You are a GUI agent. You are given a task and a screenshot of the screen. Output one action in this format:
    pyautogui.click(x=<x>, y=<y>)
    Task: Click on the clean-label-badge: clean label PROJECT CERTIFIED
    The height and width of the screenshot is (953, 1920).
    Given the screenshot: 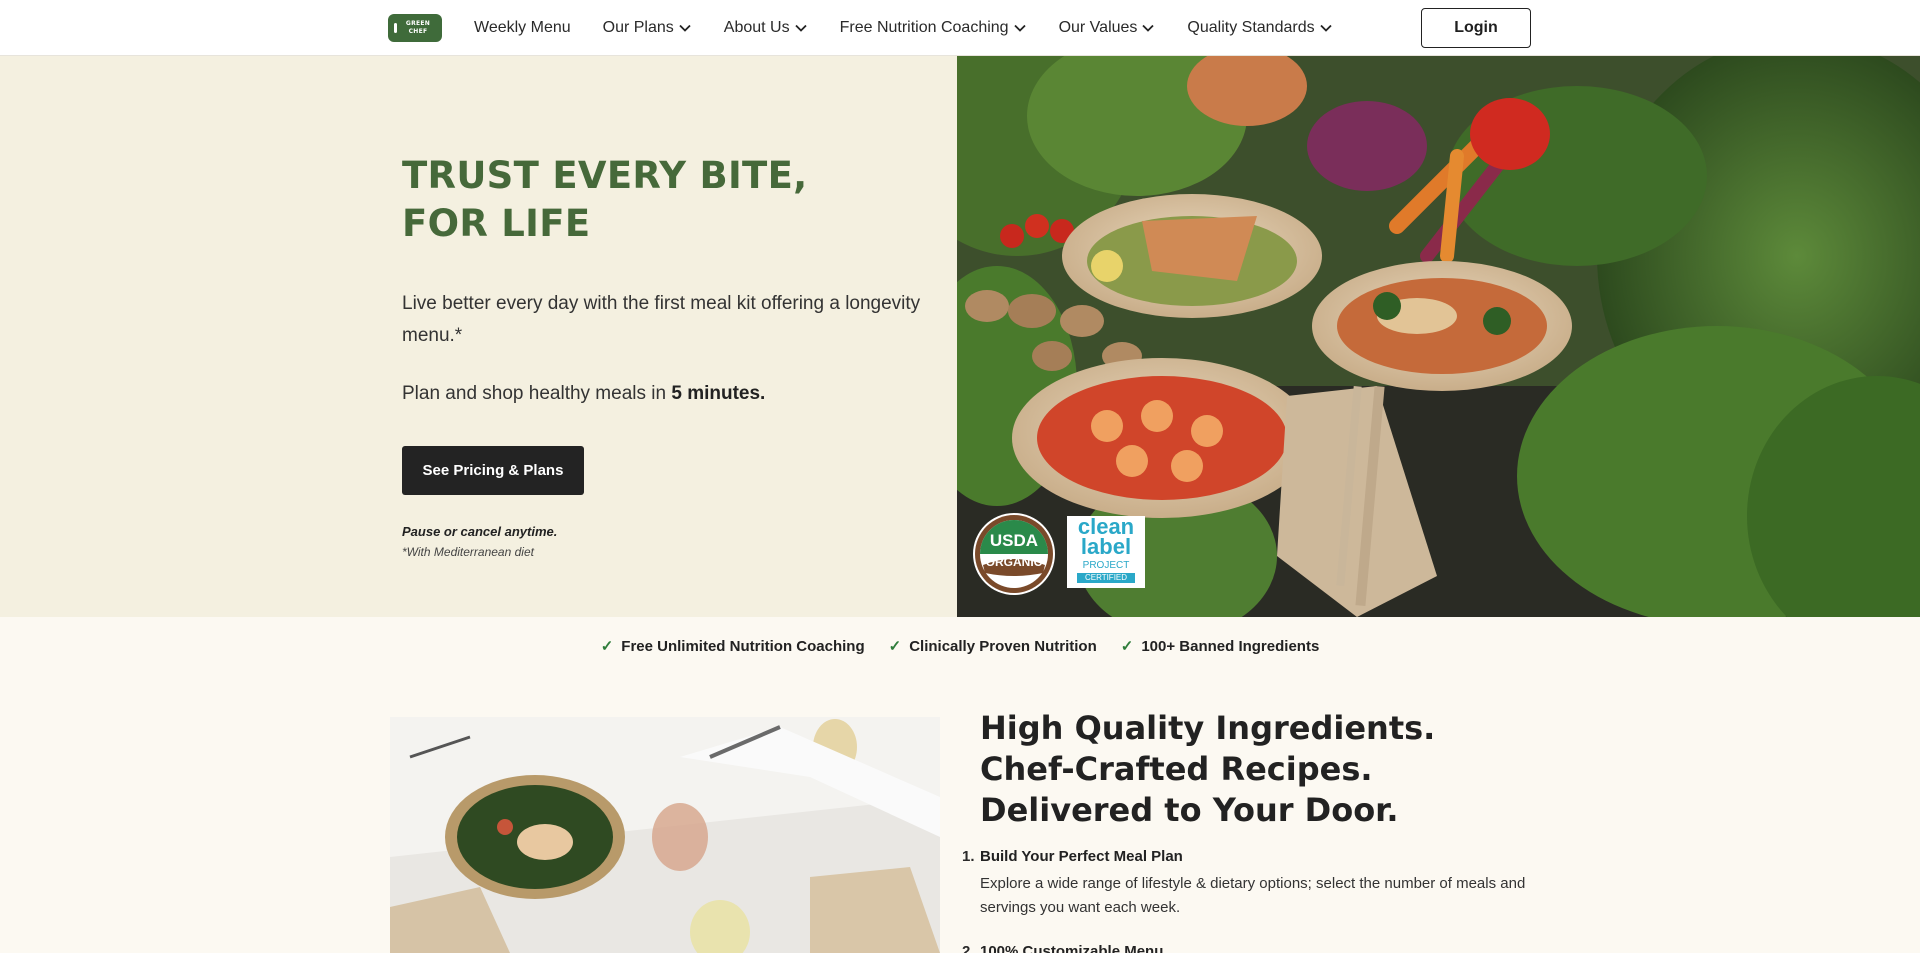 What is the action you would take?
    pyautogui.click(x=1106, y=552)
    